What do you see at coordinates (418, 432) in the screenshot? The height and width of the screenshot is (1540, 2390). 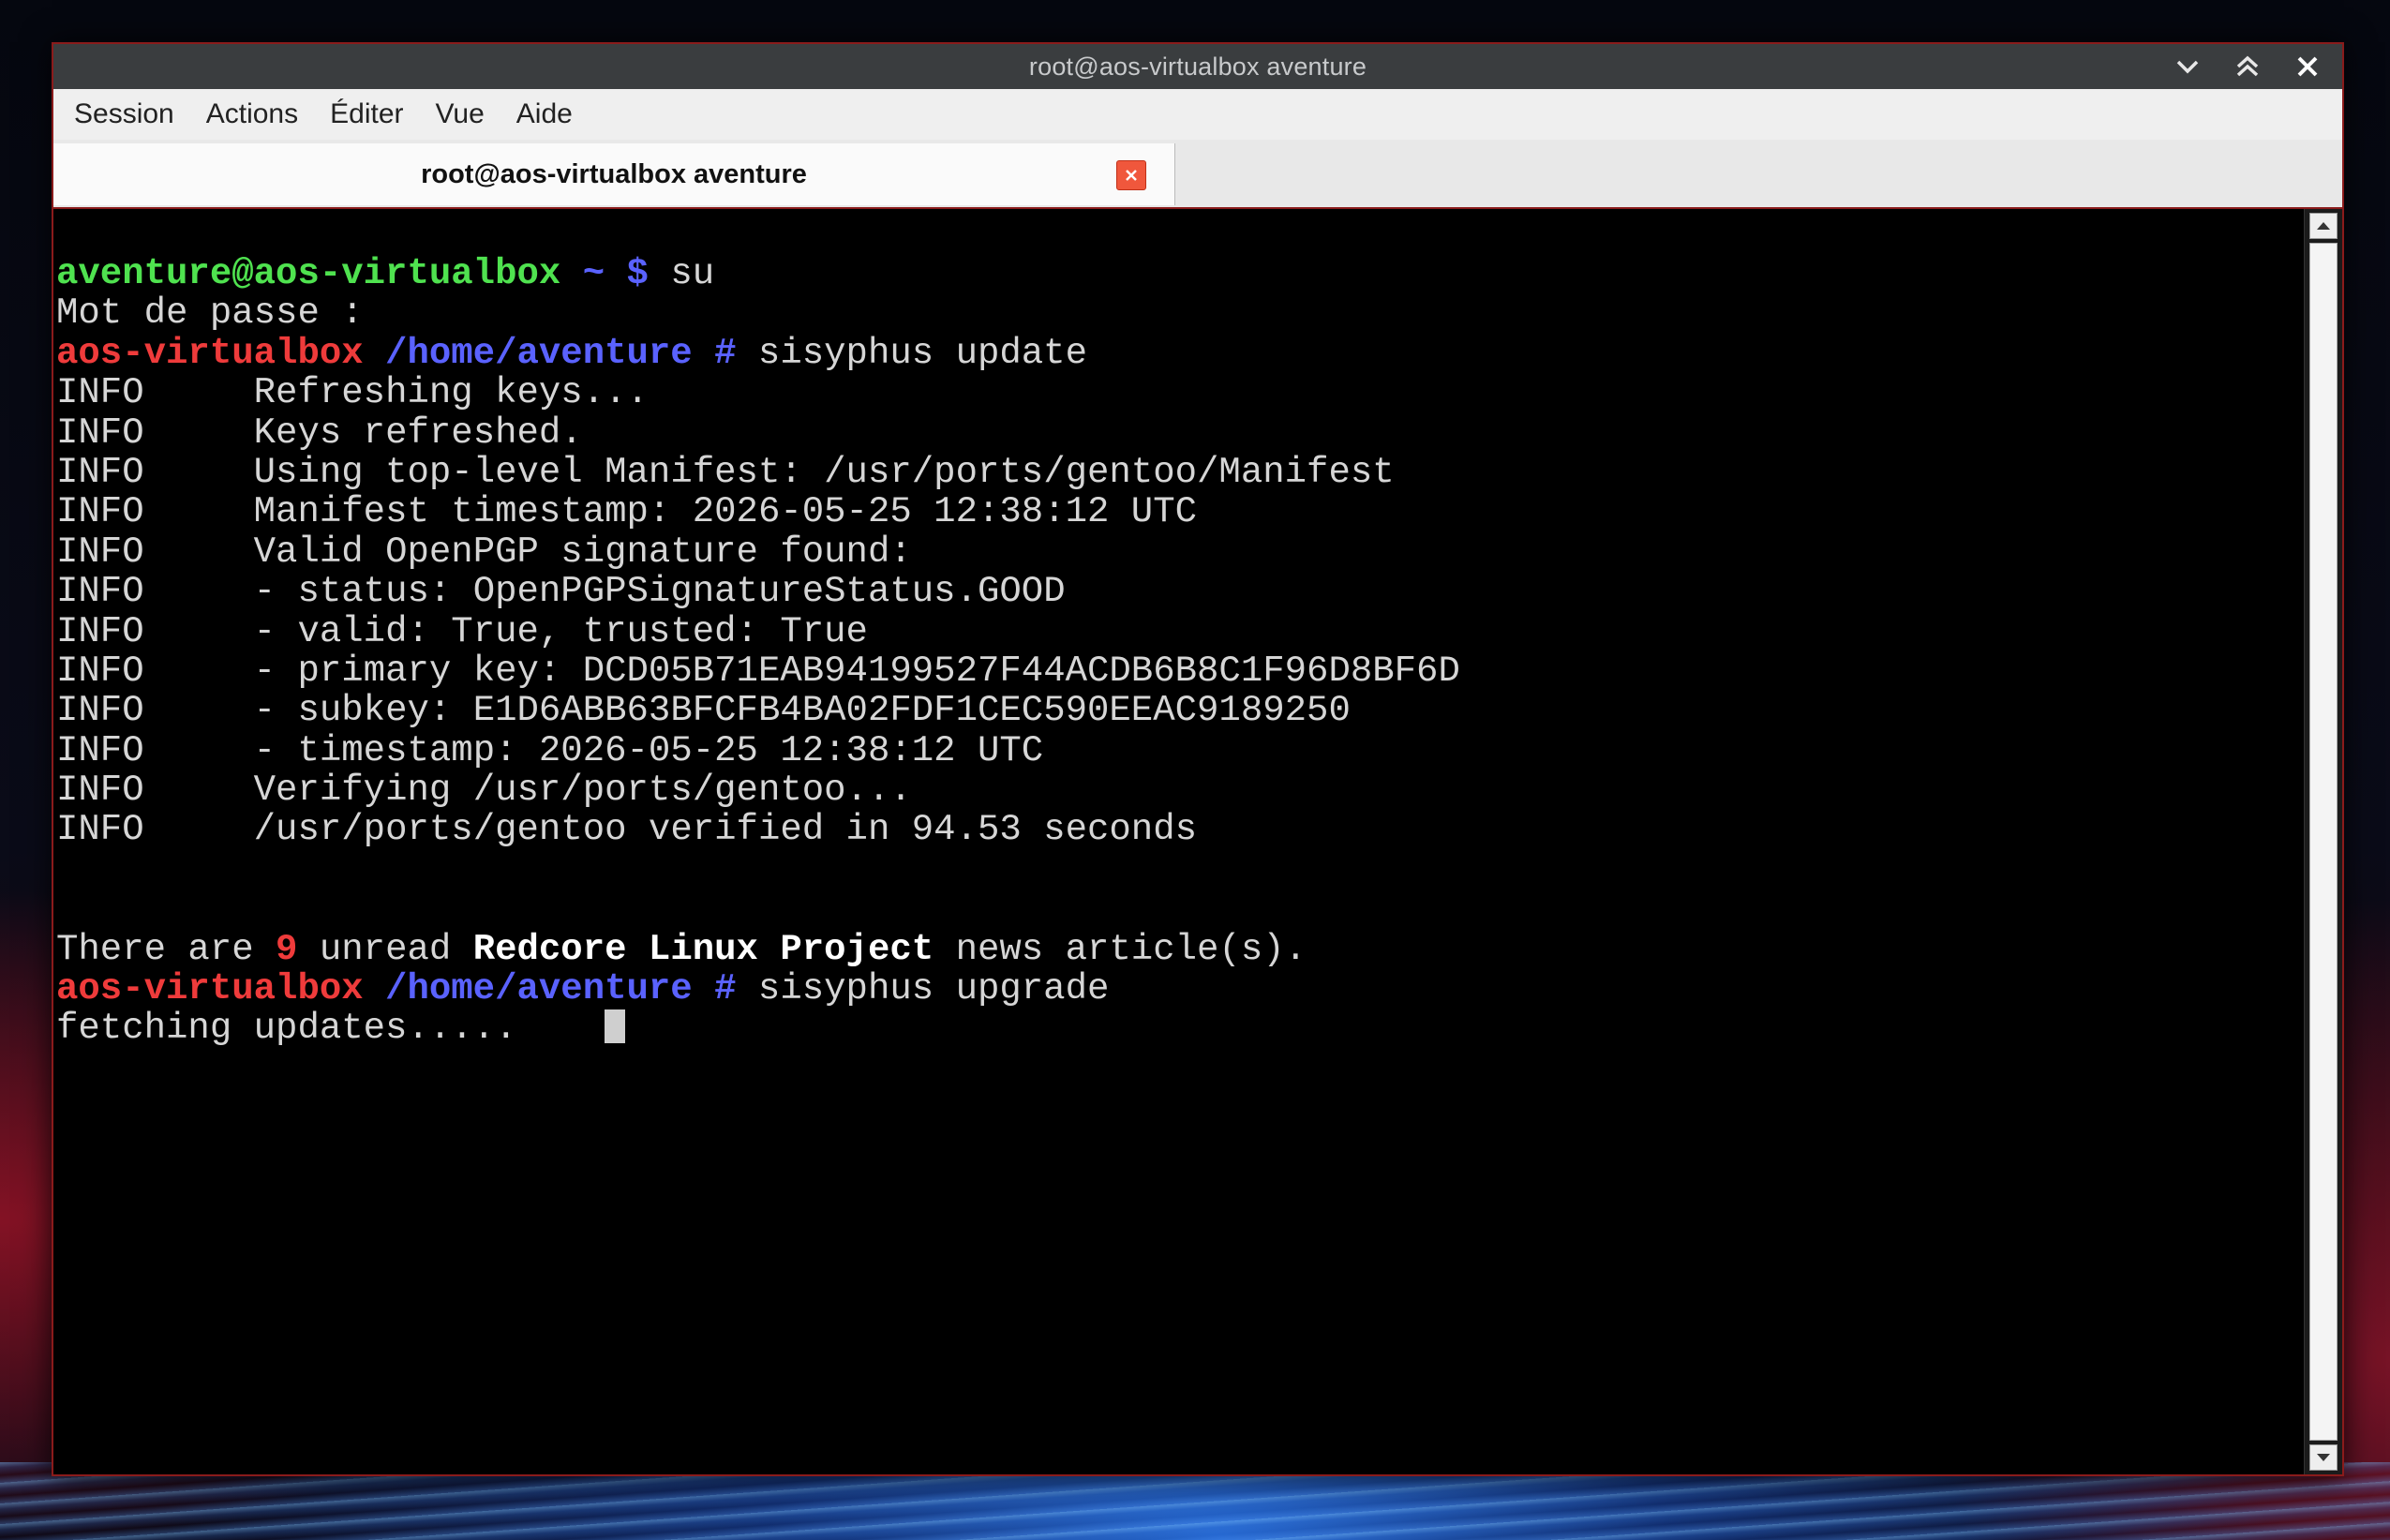 I see `log-message: Keys refreshed.` at bounding box center [418, 432].